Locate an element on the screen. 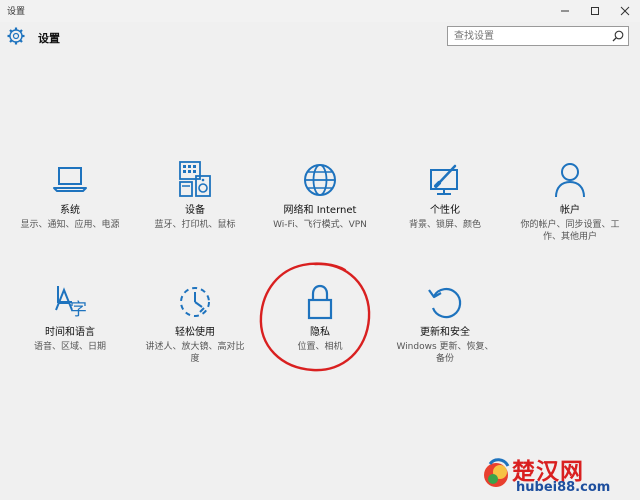 This screenshot has width=640, height=500. tile-ease-of-access: 轻松使用 讲述人、放大镜、高对比度 is located at coordinates (195, 323).